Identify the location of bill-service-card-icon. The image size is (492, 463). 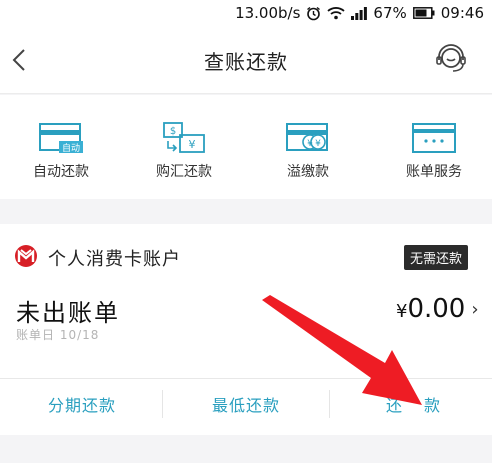
(434, 138).